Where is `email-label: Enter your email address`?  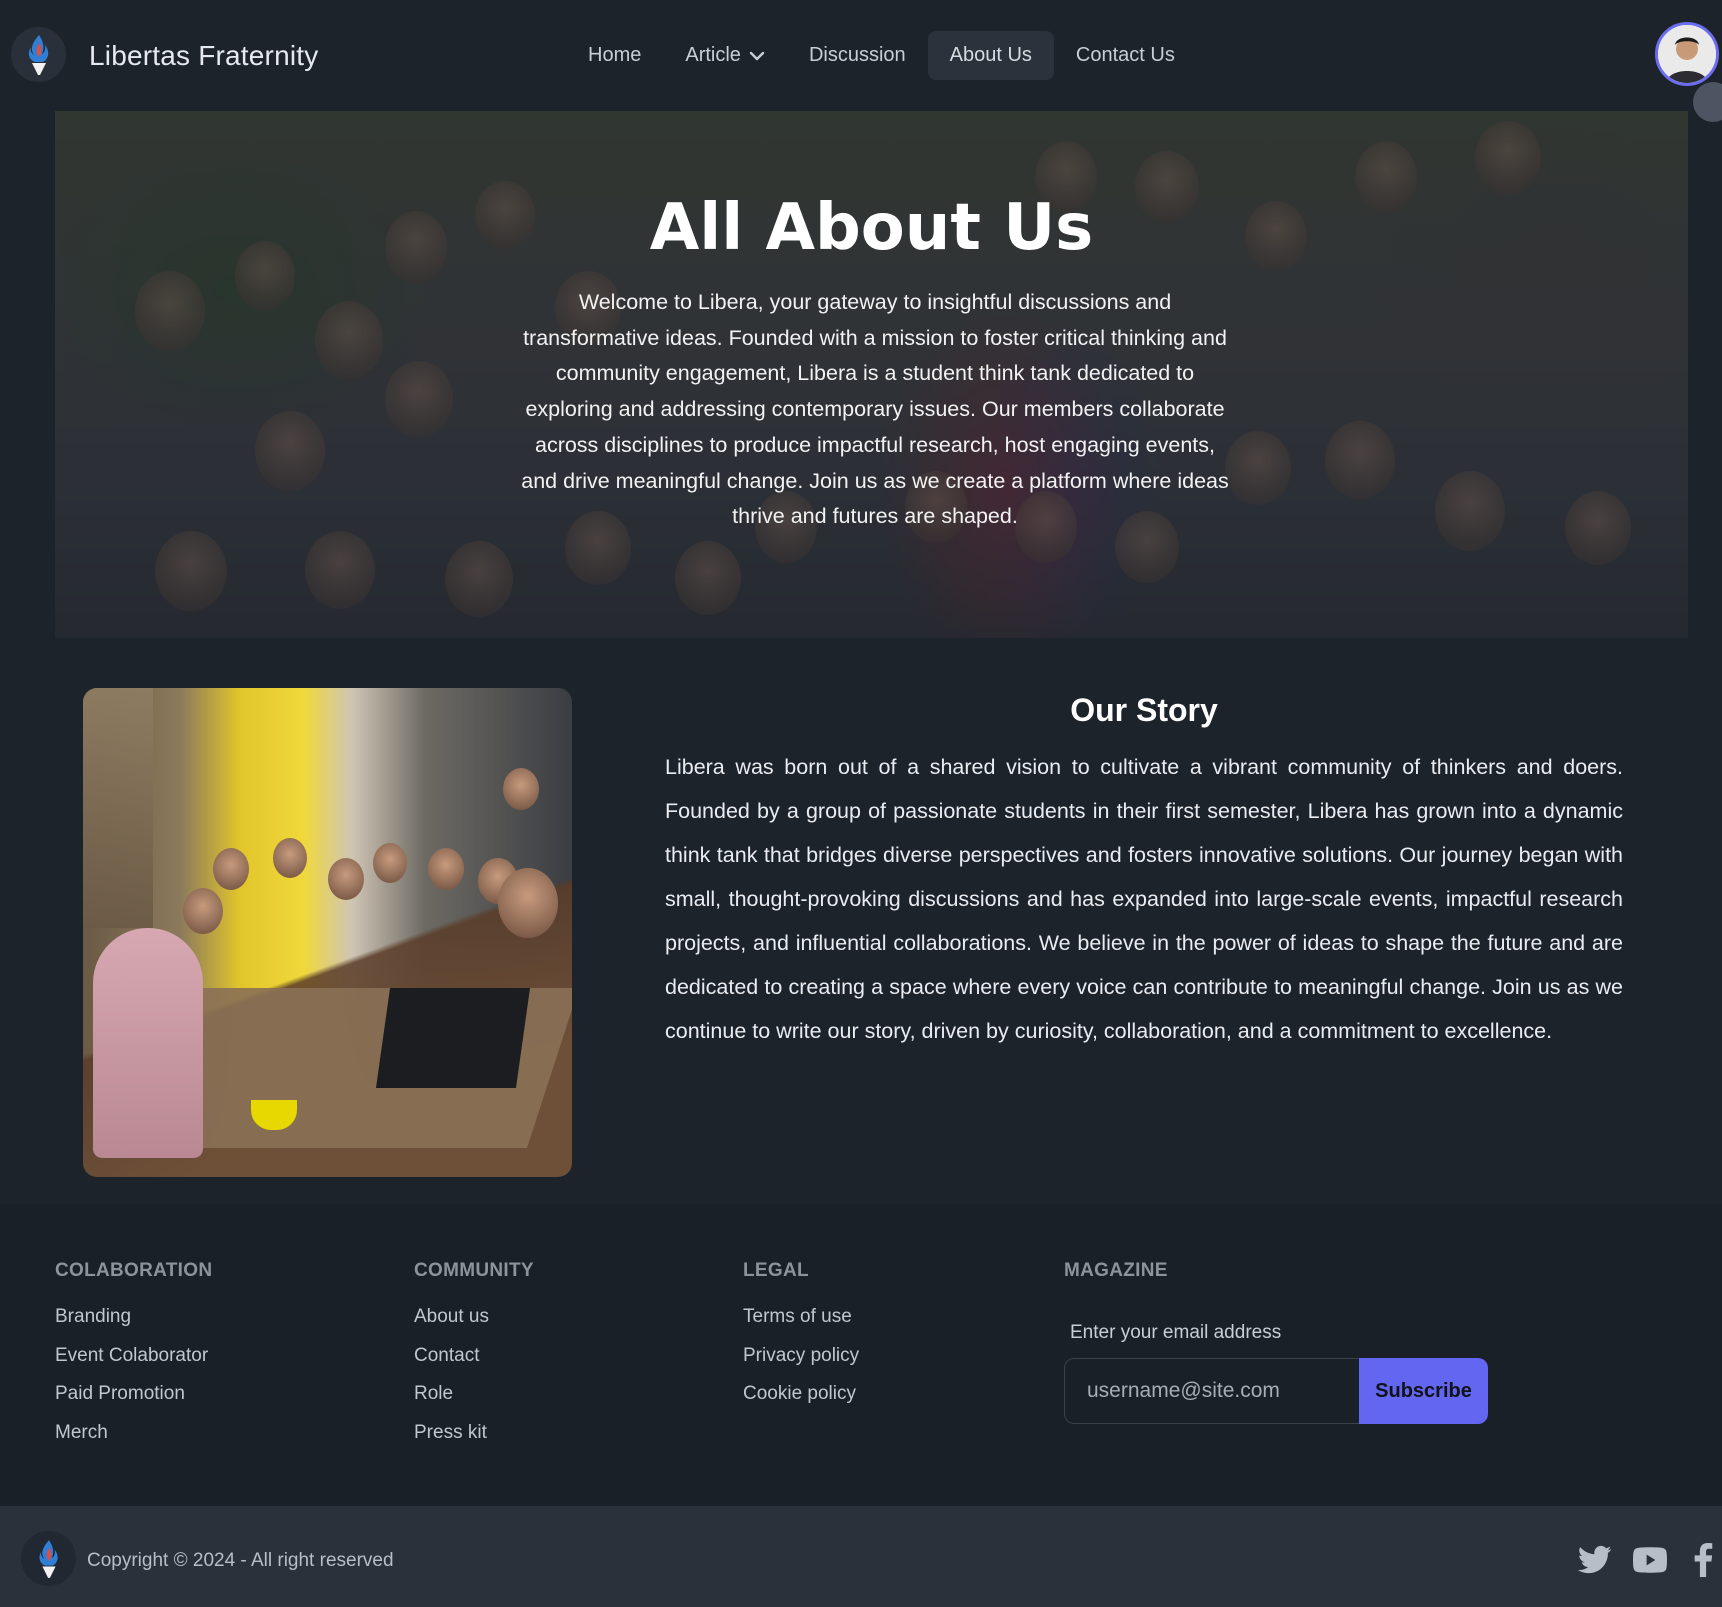
email-label: Enter your email address is located at coordinates (1176, 1332).